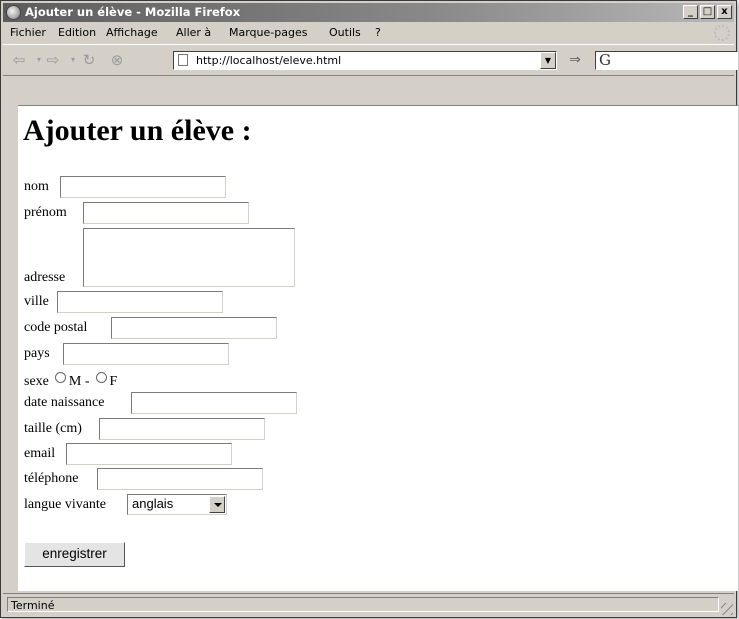 Image resolution: width=739 pixels, height=619 pixels. Describe the element at coordinates (36, 186) in the screenshot. I see `label-nom: nom` at that location.